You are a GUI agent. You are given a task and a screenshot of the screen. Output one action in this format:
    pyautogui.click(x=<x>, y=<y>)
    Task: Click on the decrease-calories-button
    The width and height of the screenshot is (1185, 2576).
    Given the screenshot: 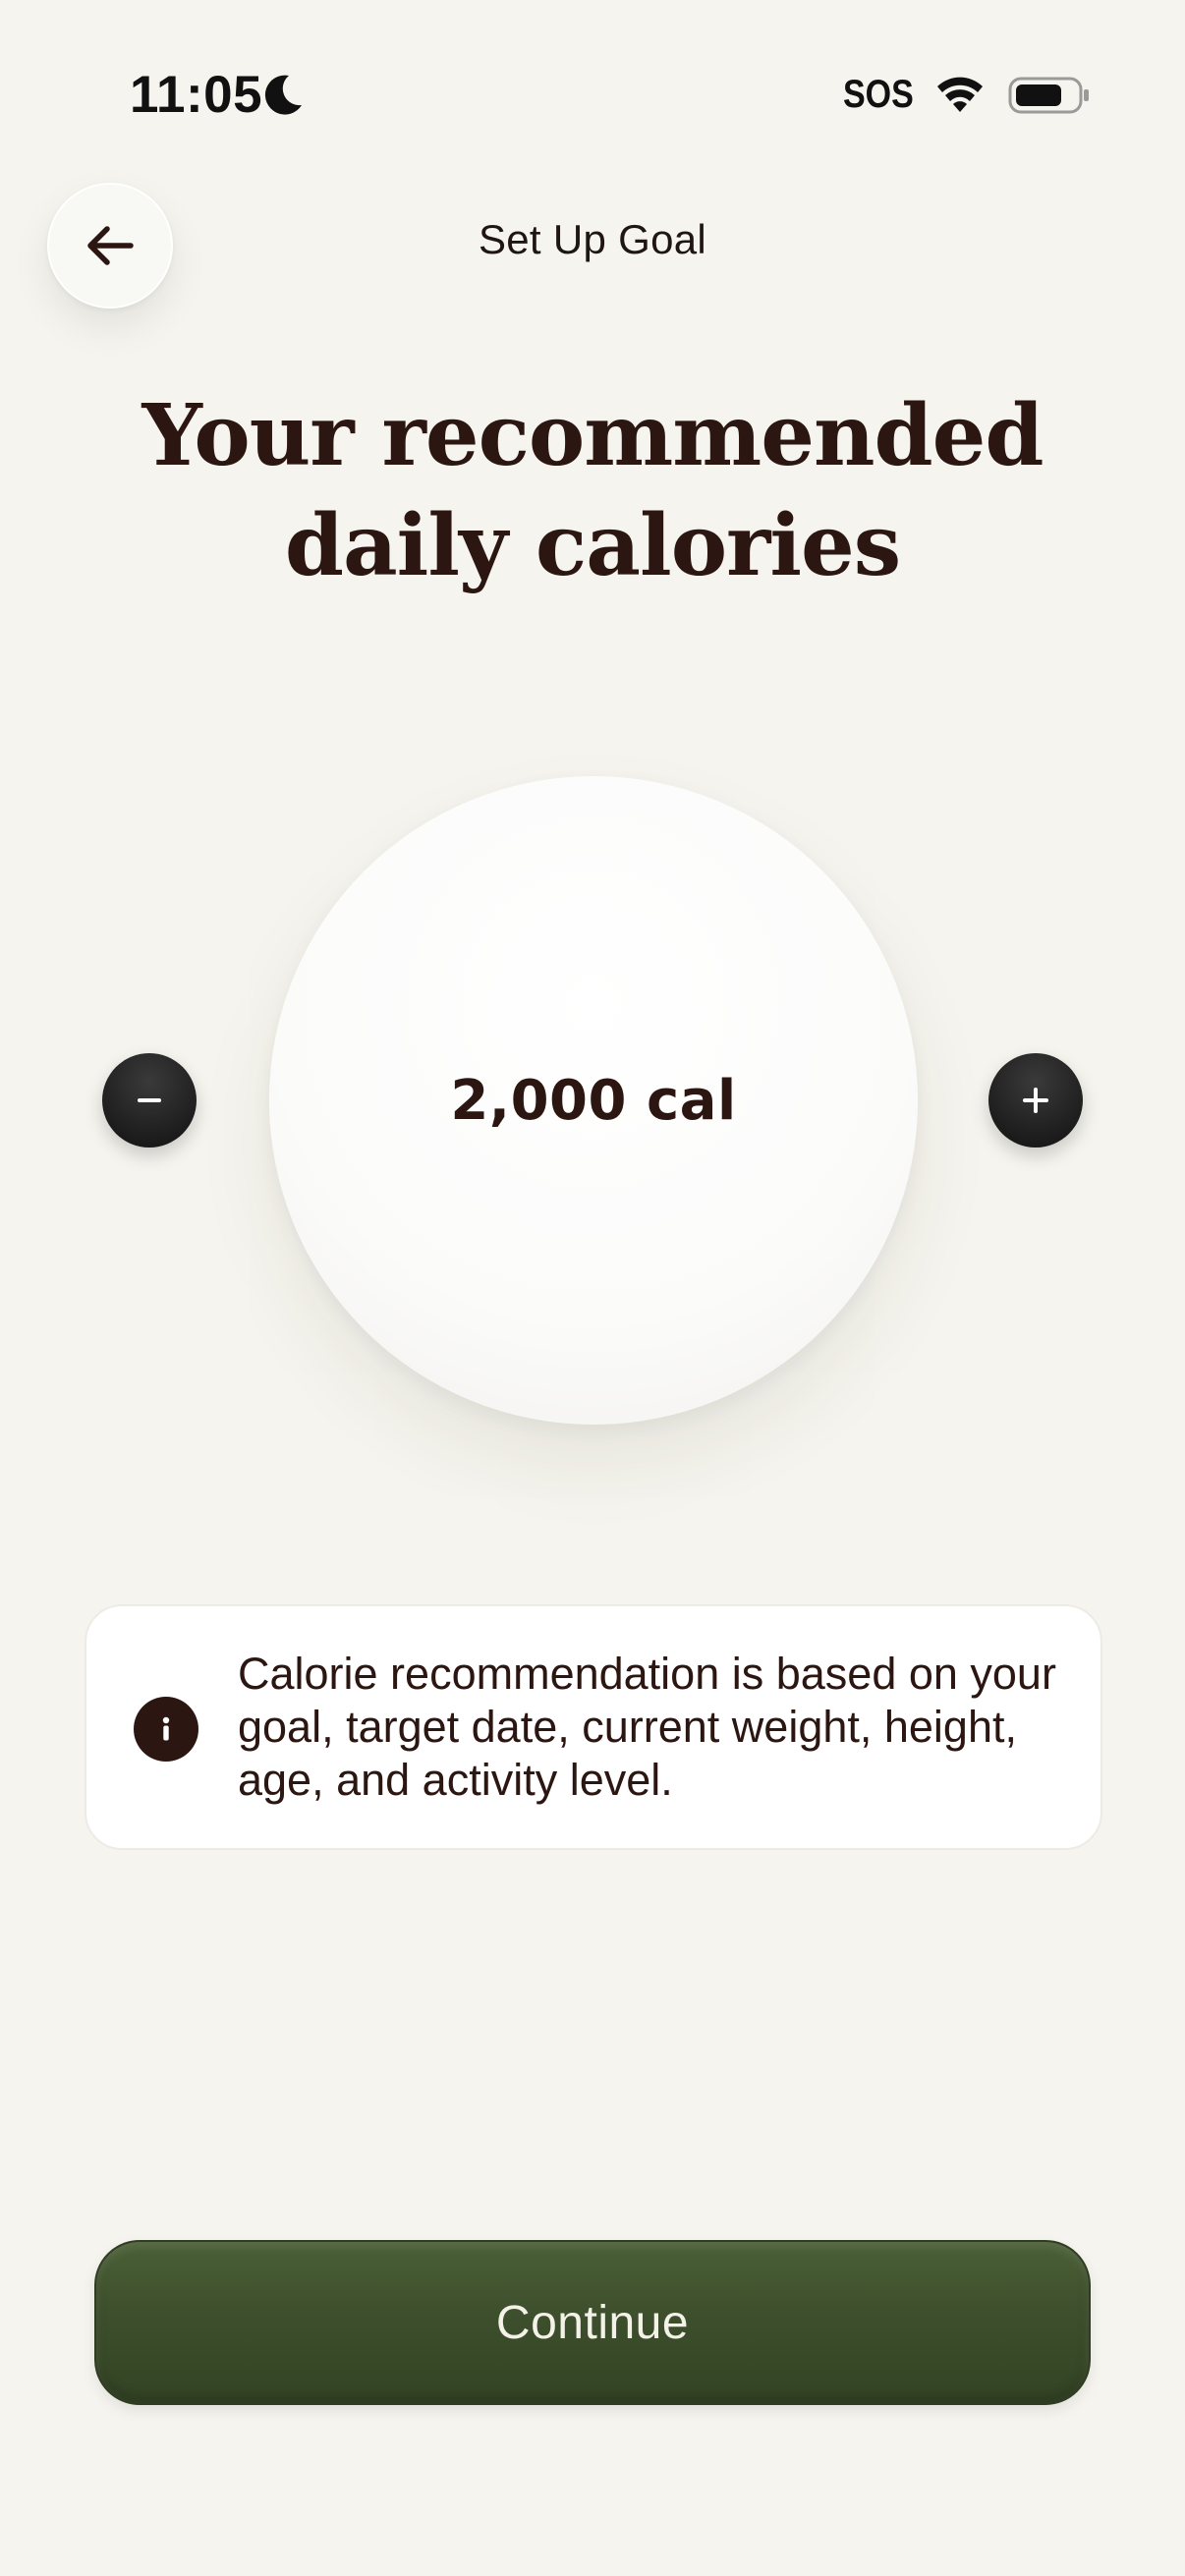 What is the action you would take?
    pyautogui.click(x=150, y=1100)
    